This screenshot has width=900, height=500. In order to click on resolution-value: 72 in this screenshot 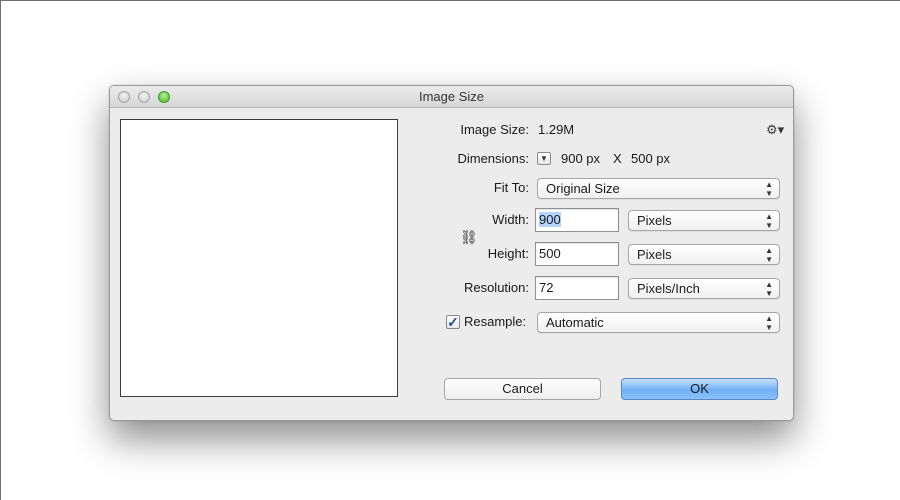, I will do `click(546, 287)`.